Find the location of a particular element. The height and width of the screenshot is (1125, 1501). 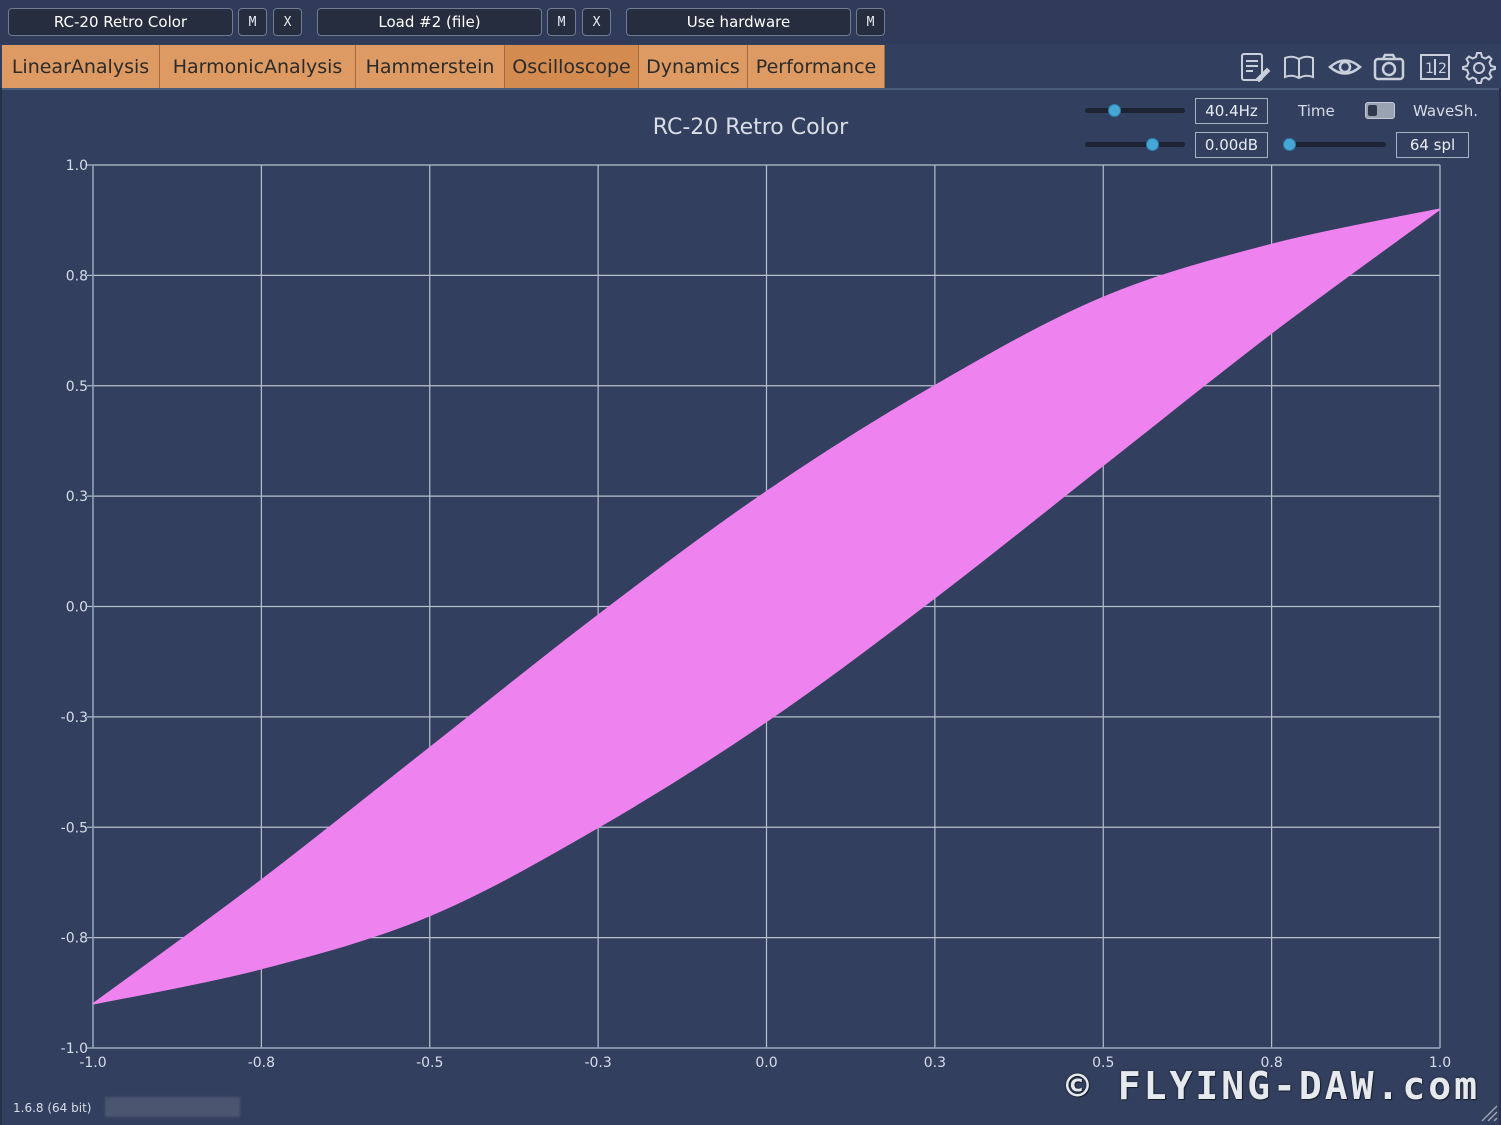

y-tick-label: -1.0 is located at coordinates (74, 1049).